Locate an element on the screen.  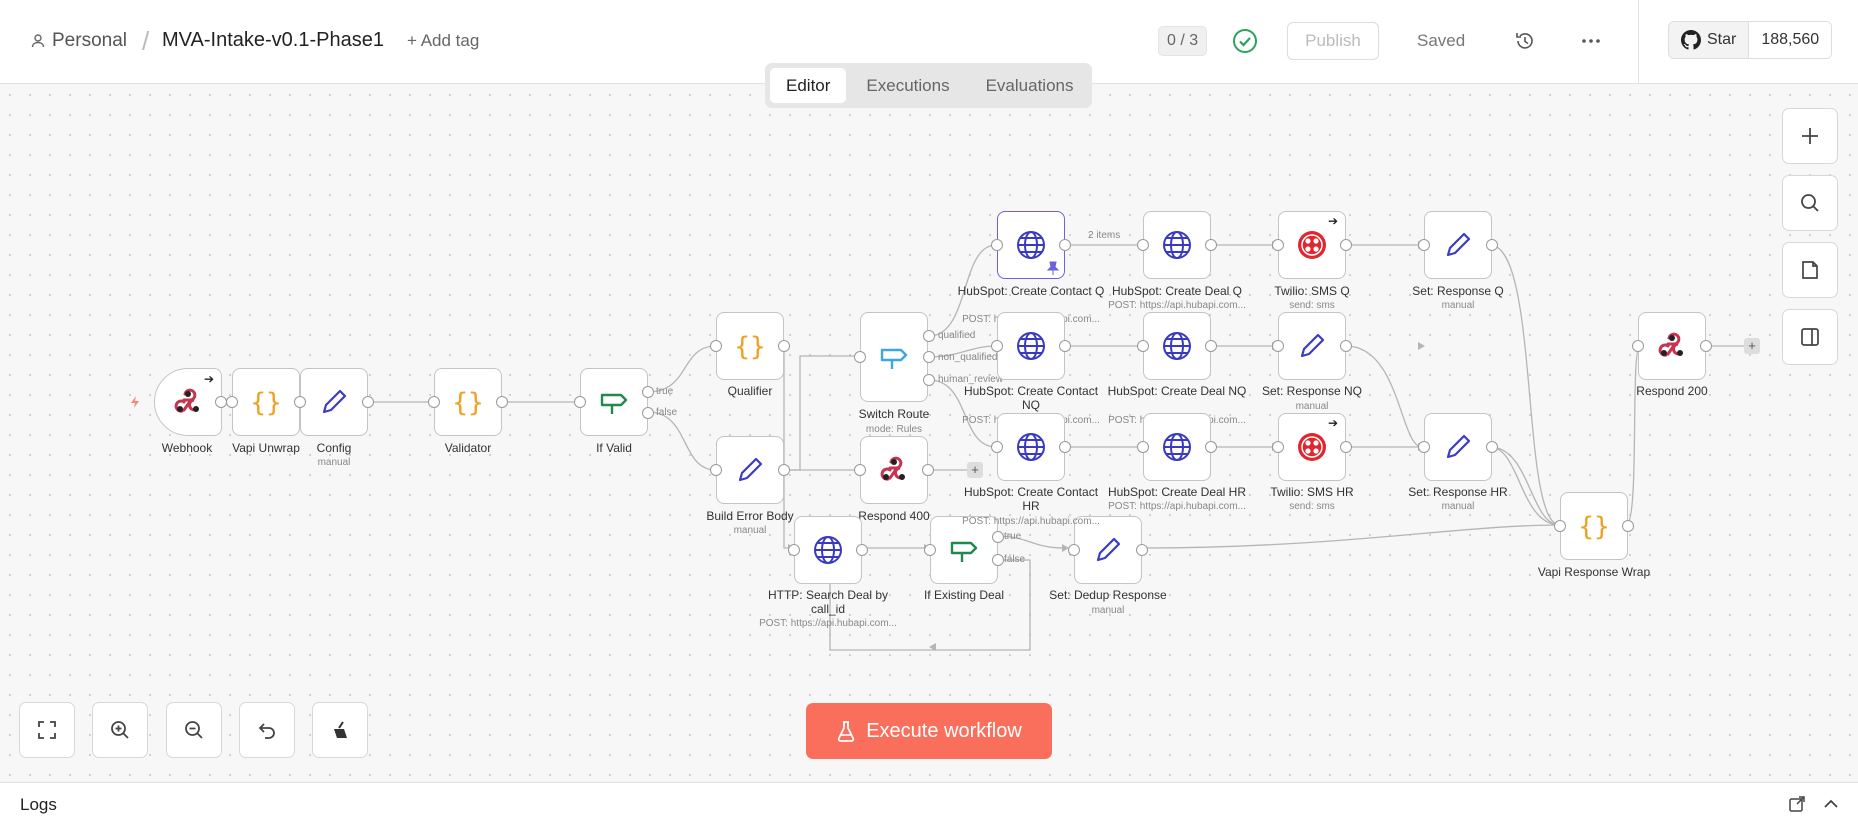
search-nodes-button is located at coordinates (1810, 203).